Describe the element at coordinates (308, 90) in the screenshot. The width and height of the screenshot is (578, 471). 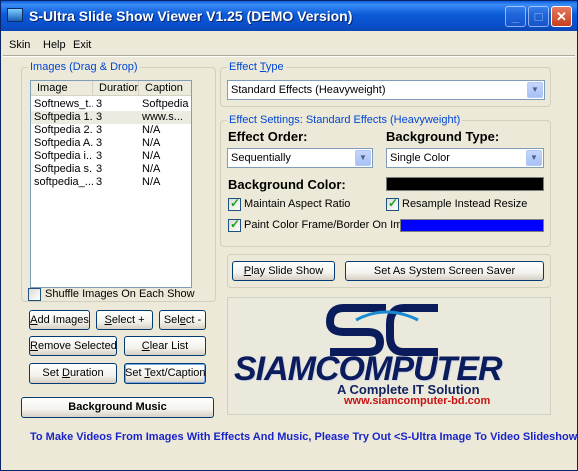
I see `effect-type-value: Standard Effects (Heavyweight)` at that location.